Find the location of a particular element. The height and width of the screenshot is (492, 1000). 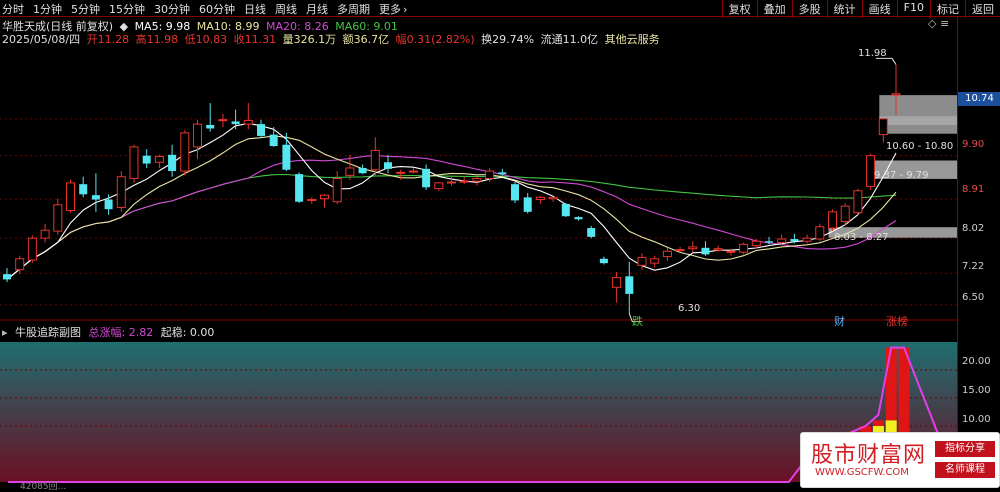

sub-axis-label-3: 10.00 is located at coordinates (976, 419).